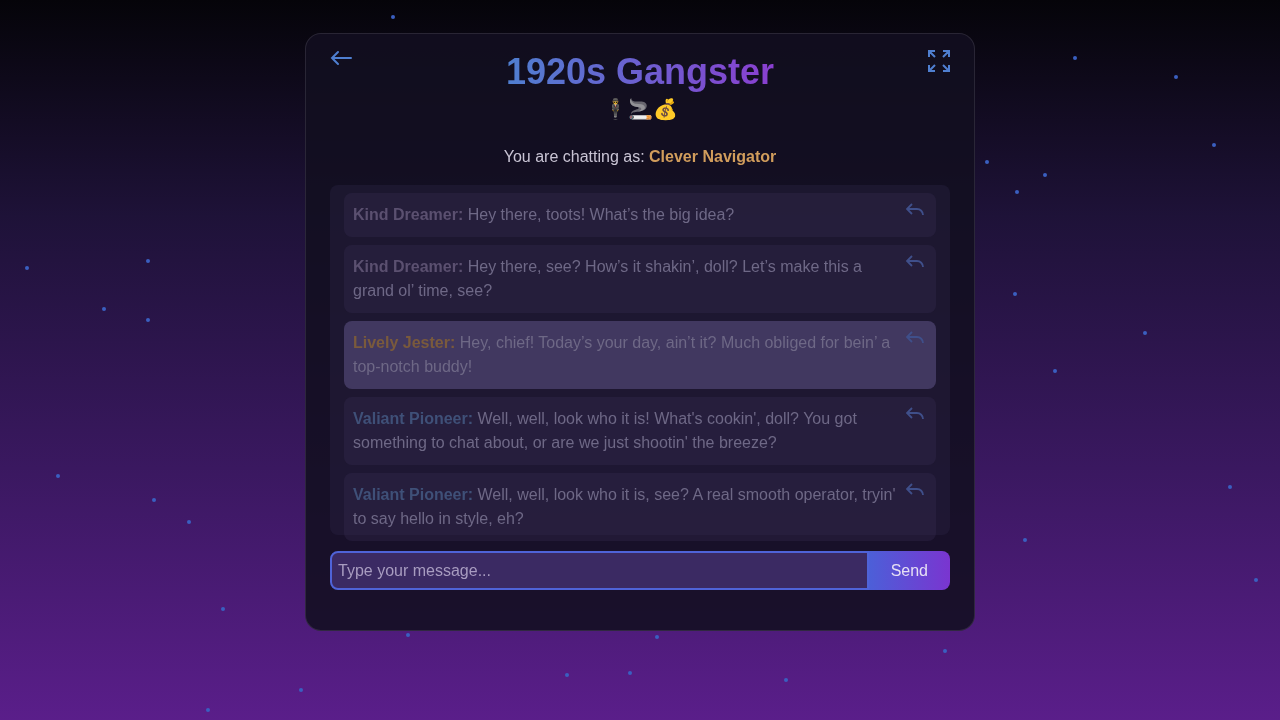 This screenshot has height=720, width=1280. What do you see at coordinates (640, 157) in the screenshot?
I see `identity-text: You are chatting as: Clever Navigator` at bounding box center [640, 157].